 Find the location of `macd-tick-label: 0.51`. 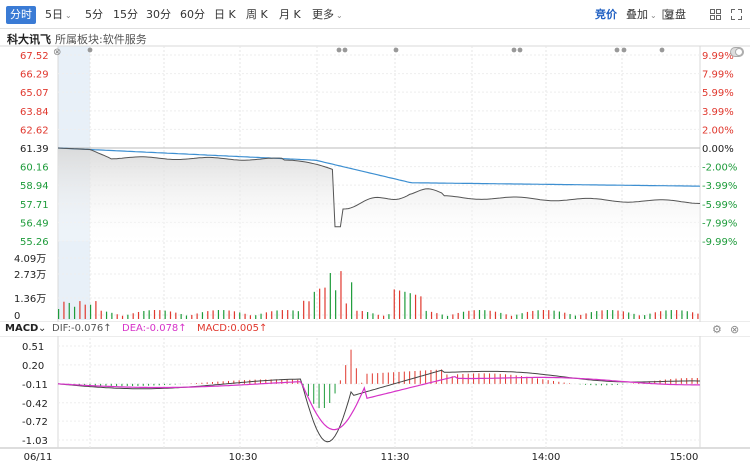

macd-tick-label: 0.51 is located at coordinates (33, 347).